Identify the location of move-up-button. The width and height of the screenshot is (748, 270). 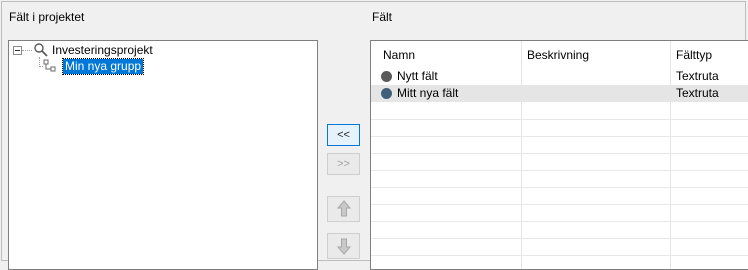
(343, 209).